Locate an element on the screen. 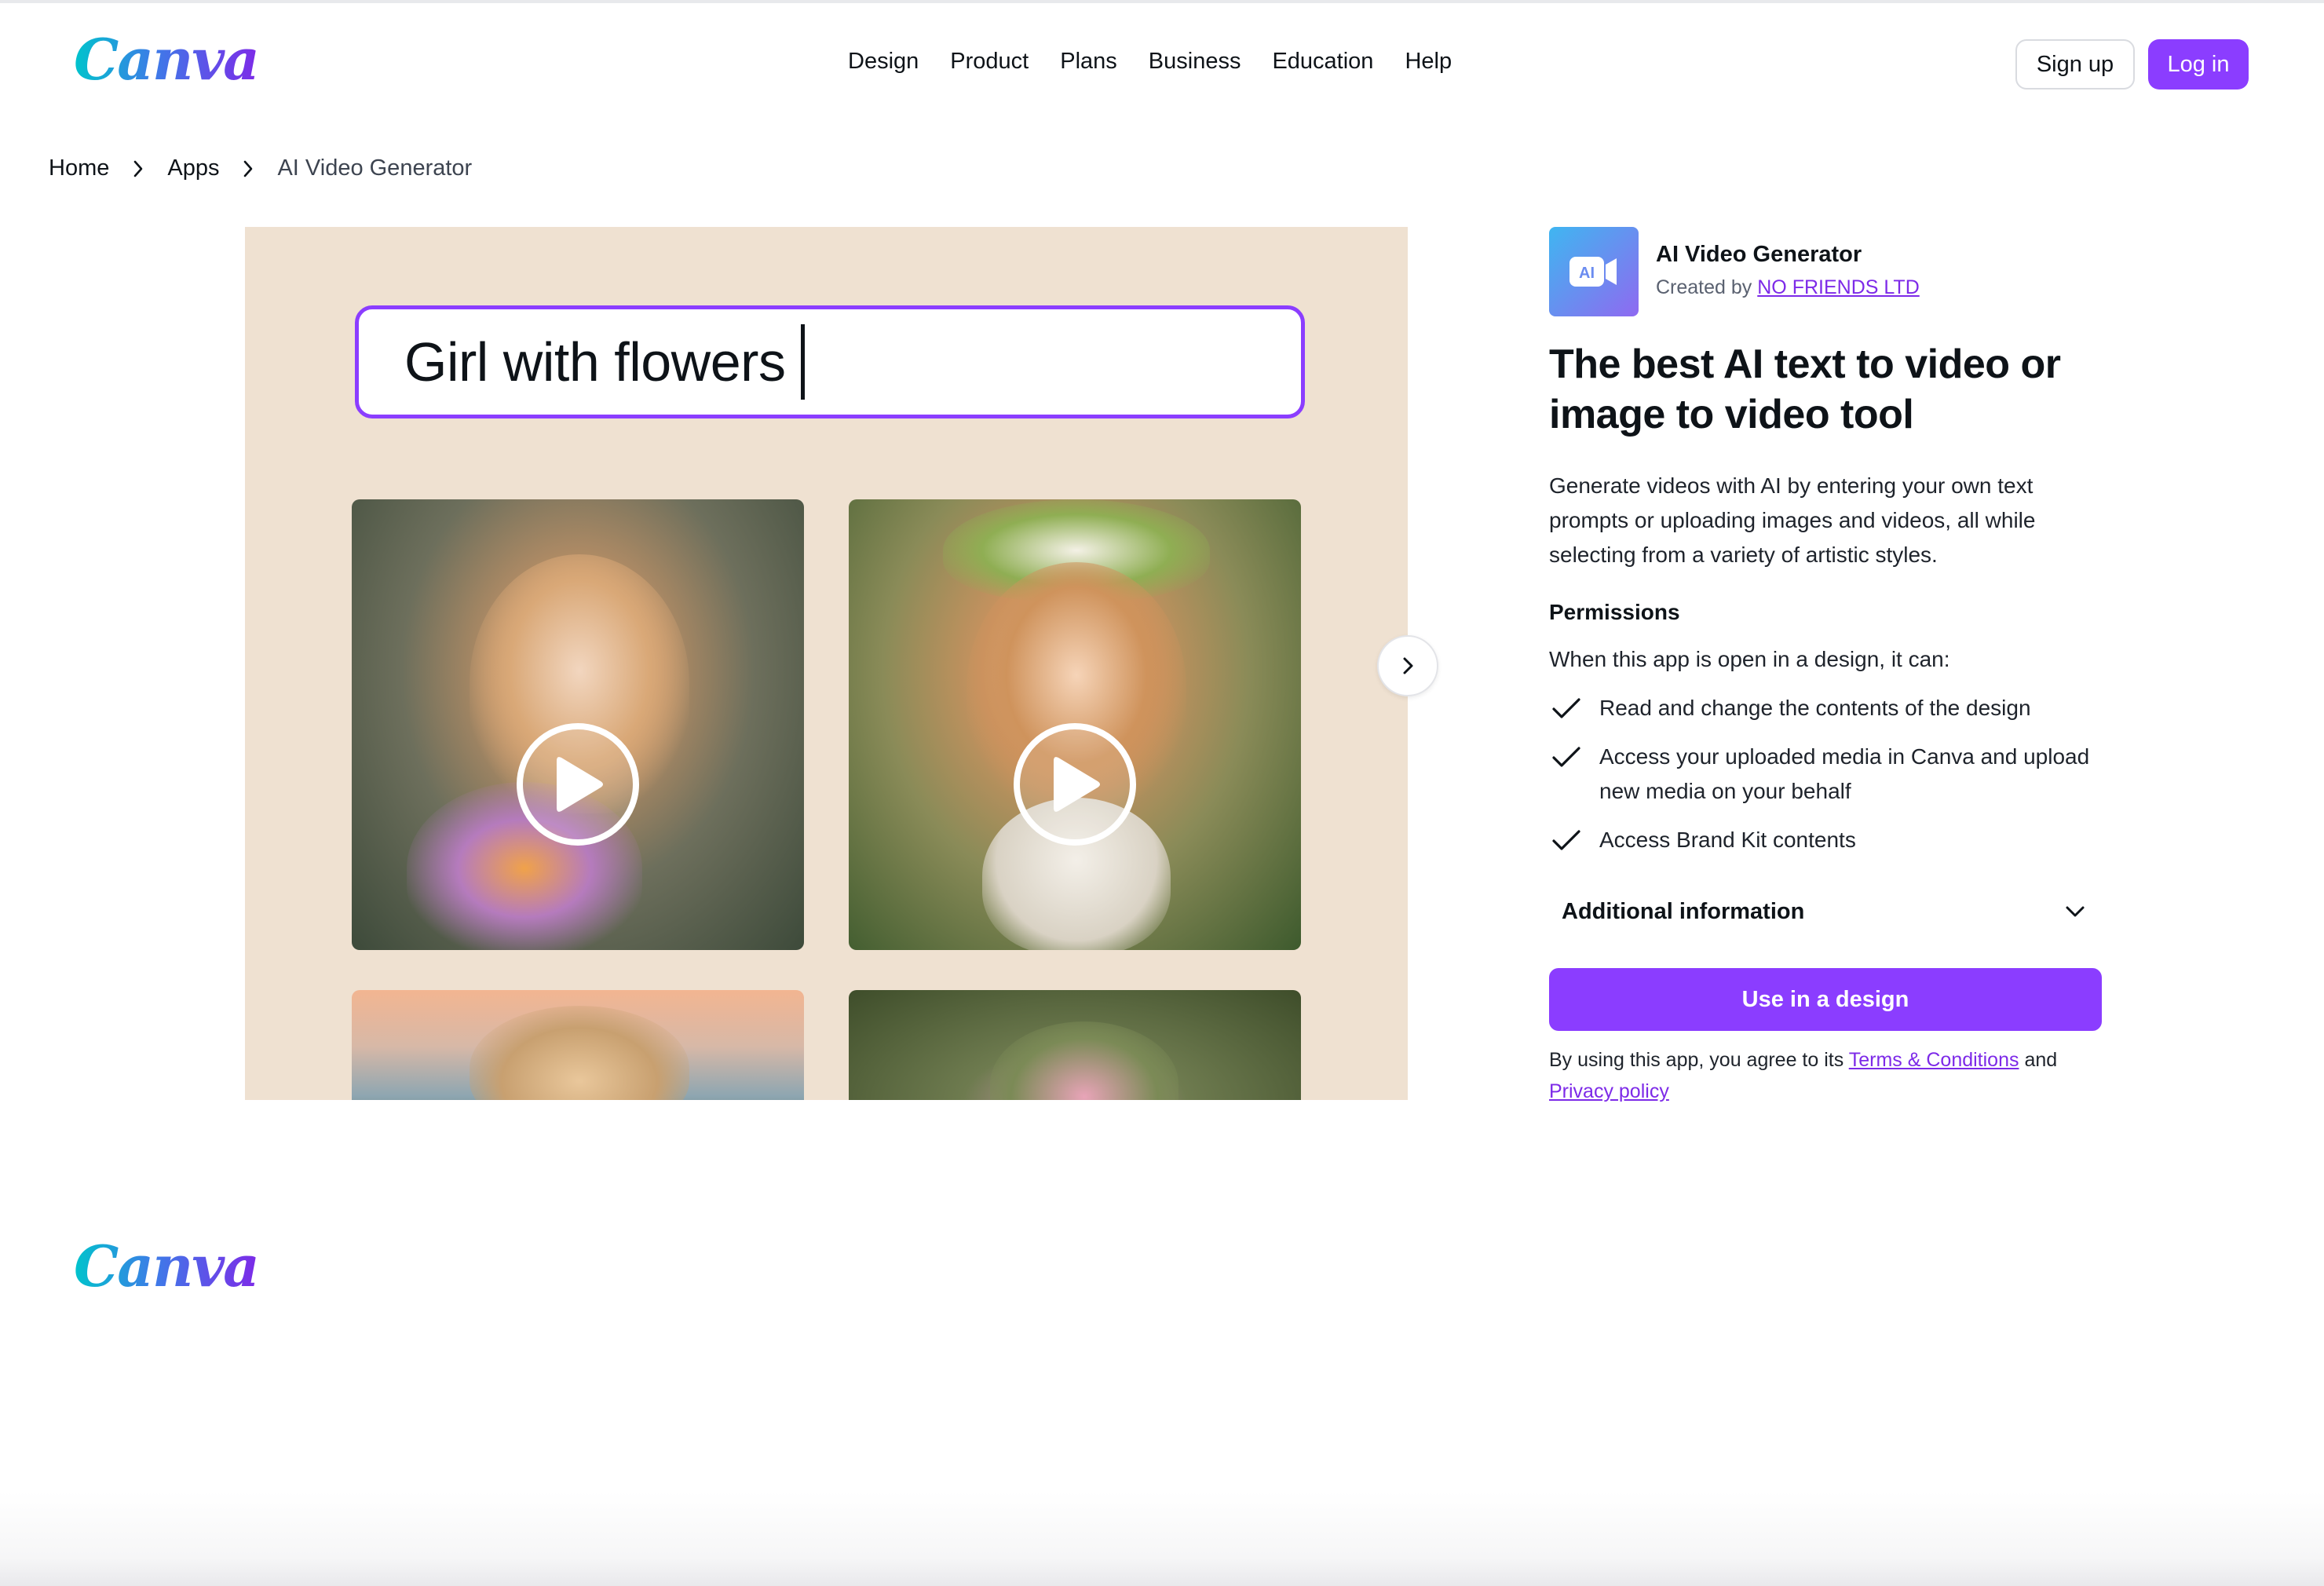 Image resolution: width=2324 pixels, height=1586 pixels. footer-canva-logo: Canva is located at coordinates (167, 1266).